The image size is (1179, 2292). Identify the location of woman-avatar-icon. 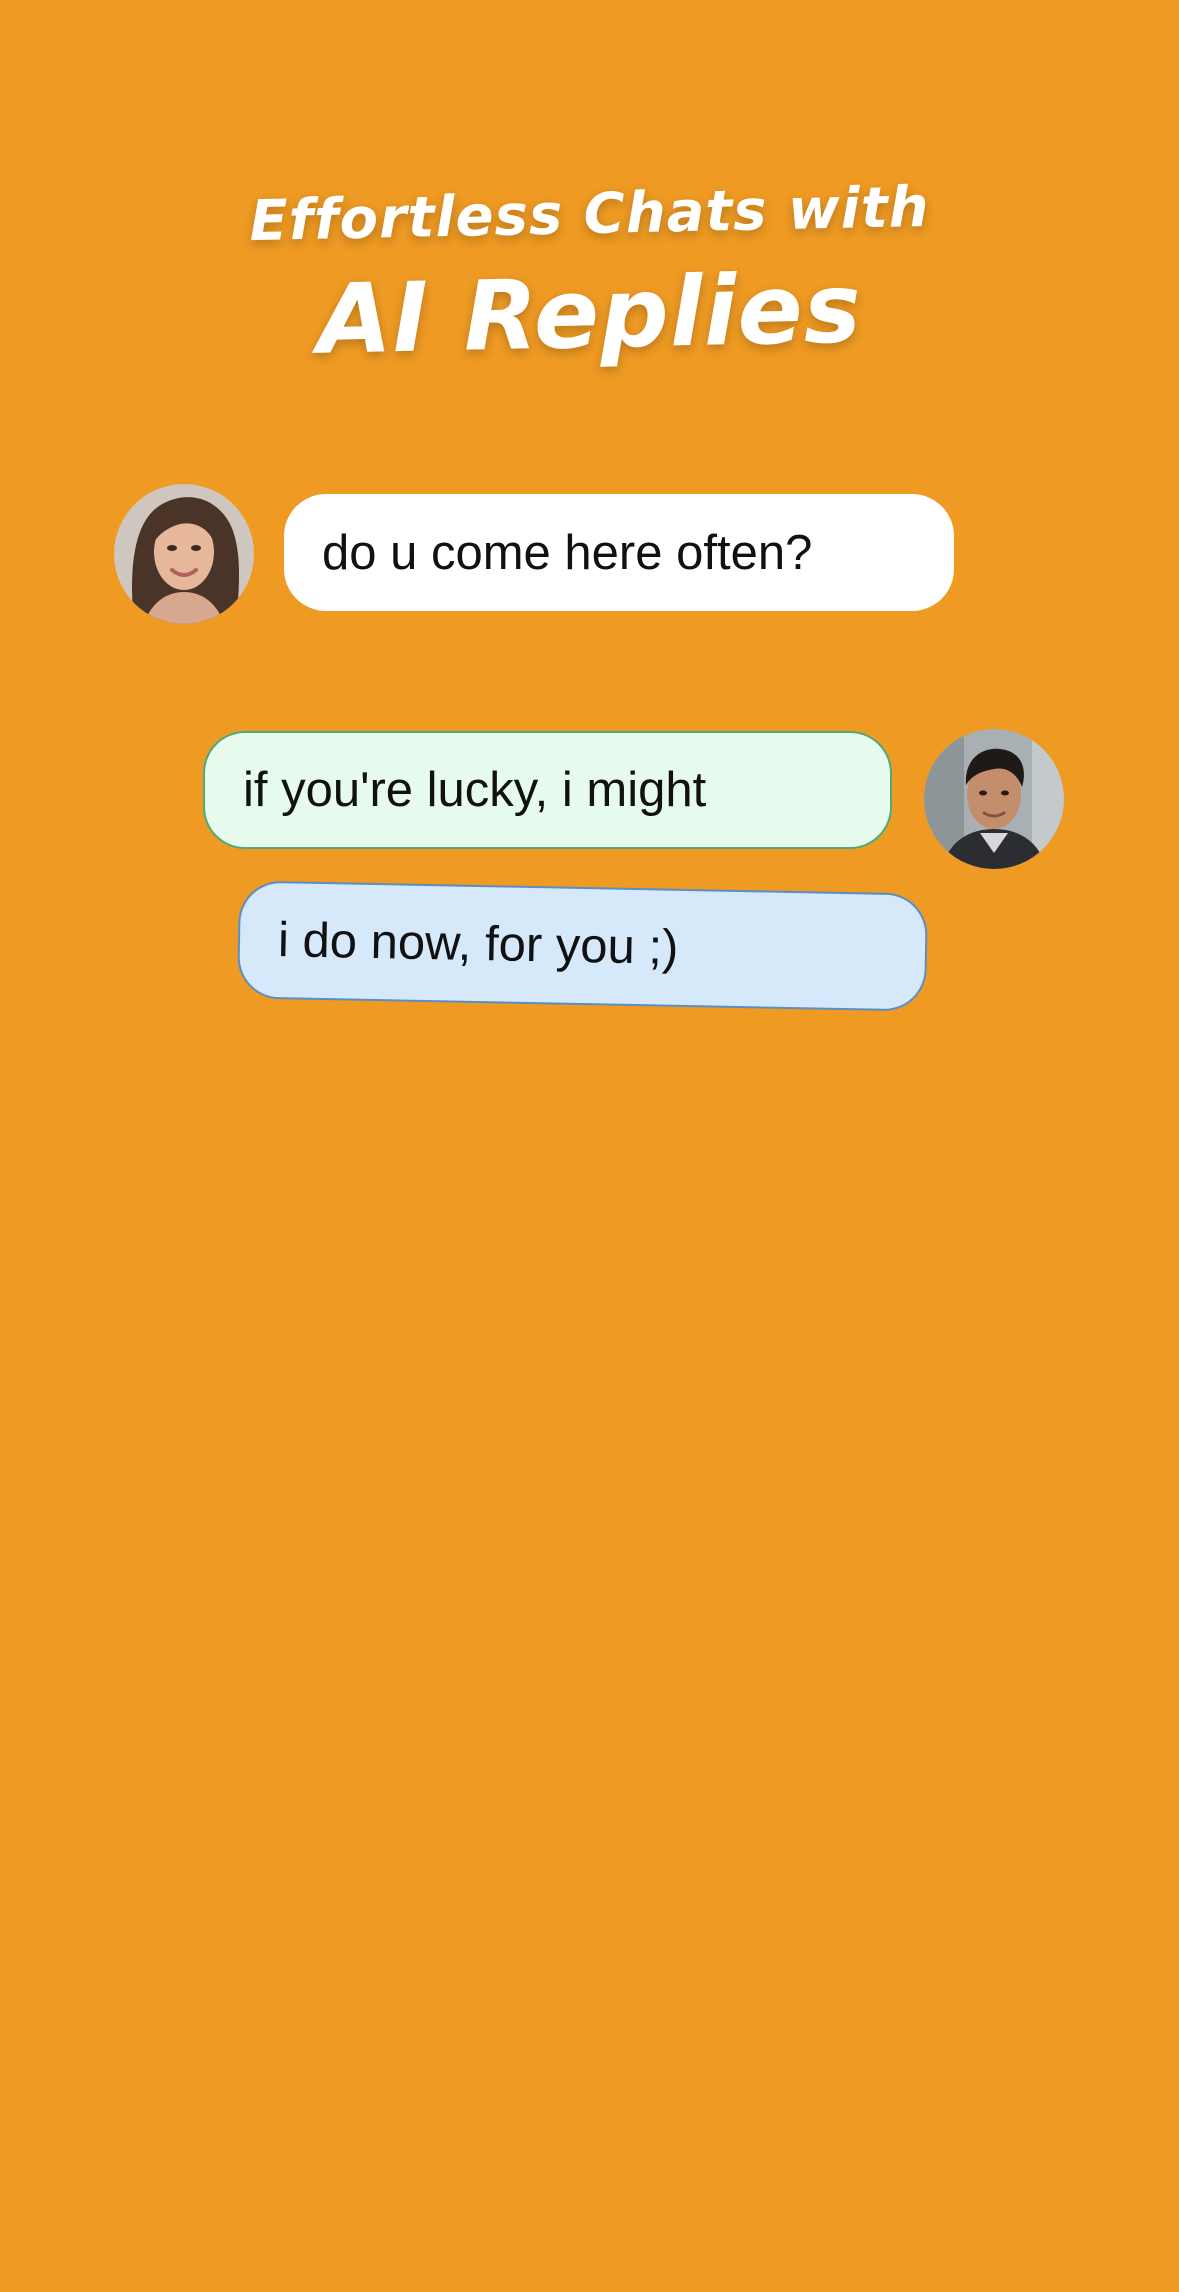
(184, 554).